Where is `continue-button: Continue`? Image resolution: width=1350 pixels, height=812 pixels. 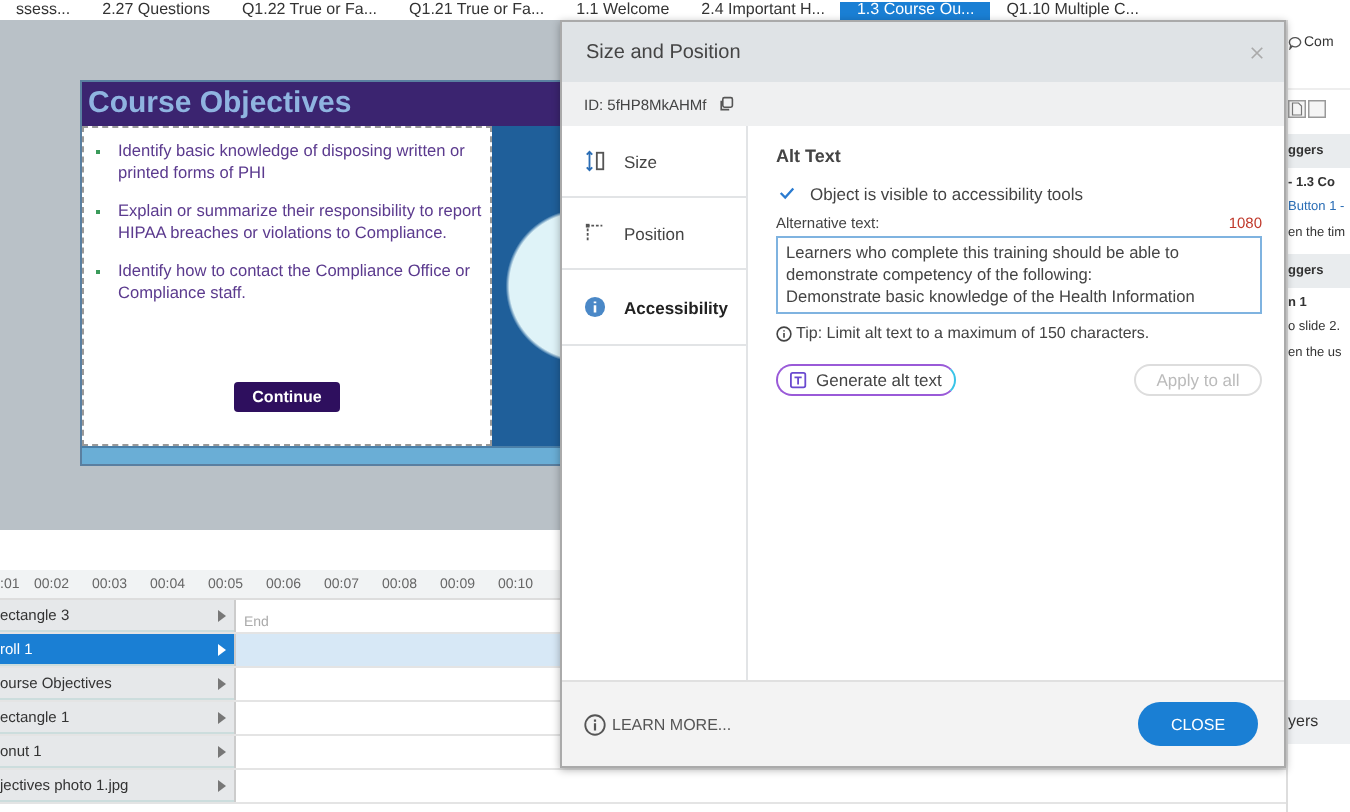 continue-button: Continue is located at coordinates (287, 397).